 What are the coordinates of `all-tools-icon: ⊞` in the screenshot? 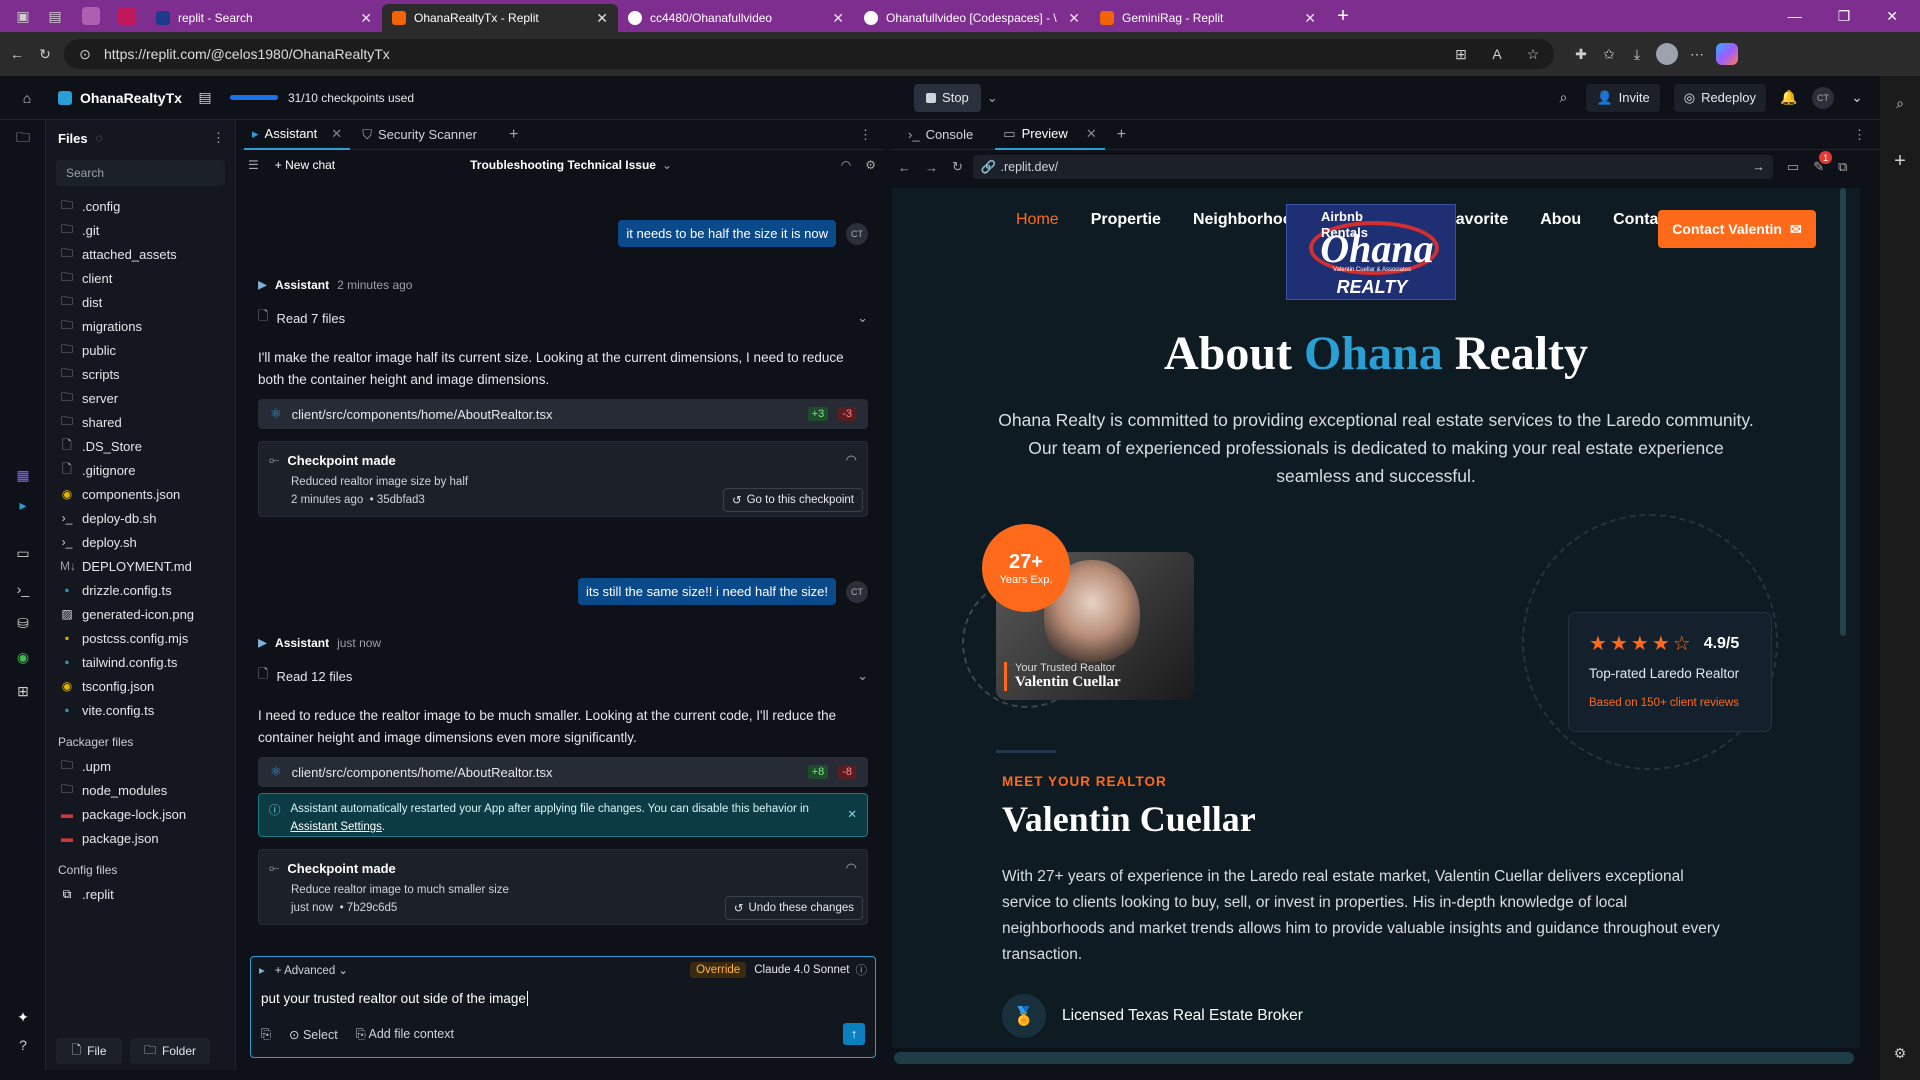 It's located at (23, 691).